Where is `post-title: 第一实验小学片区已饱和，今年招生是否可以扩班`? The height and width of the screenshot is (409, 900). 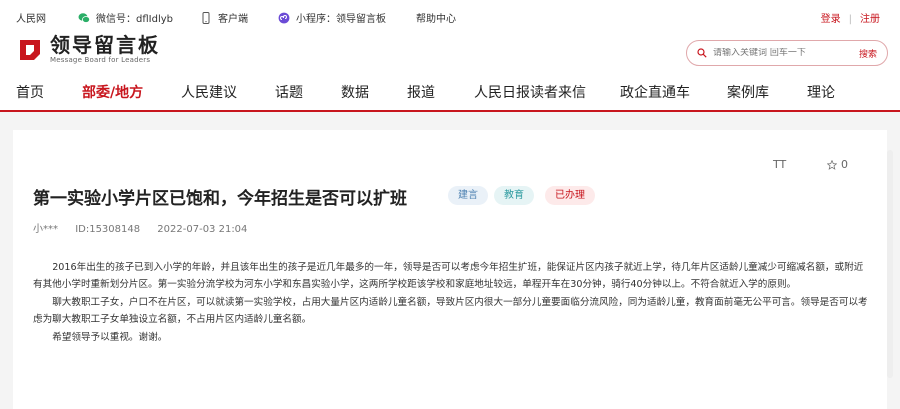 post-title: 第一实验小学片区已饱和，今年招生是否可以扩班 is located at coordinates (220, 199).